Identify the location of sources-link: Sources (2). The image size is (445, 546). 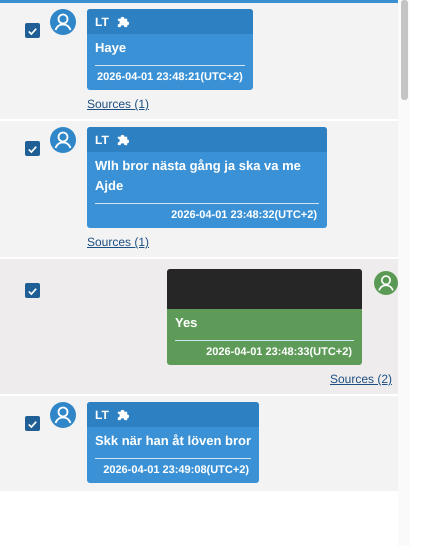
(361, 379).